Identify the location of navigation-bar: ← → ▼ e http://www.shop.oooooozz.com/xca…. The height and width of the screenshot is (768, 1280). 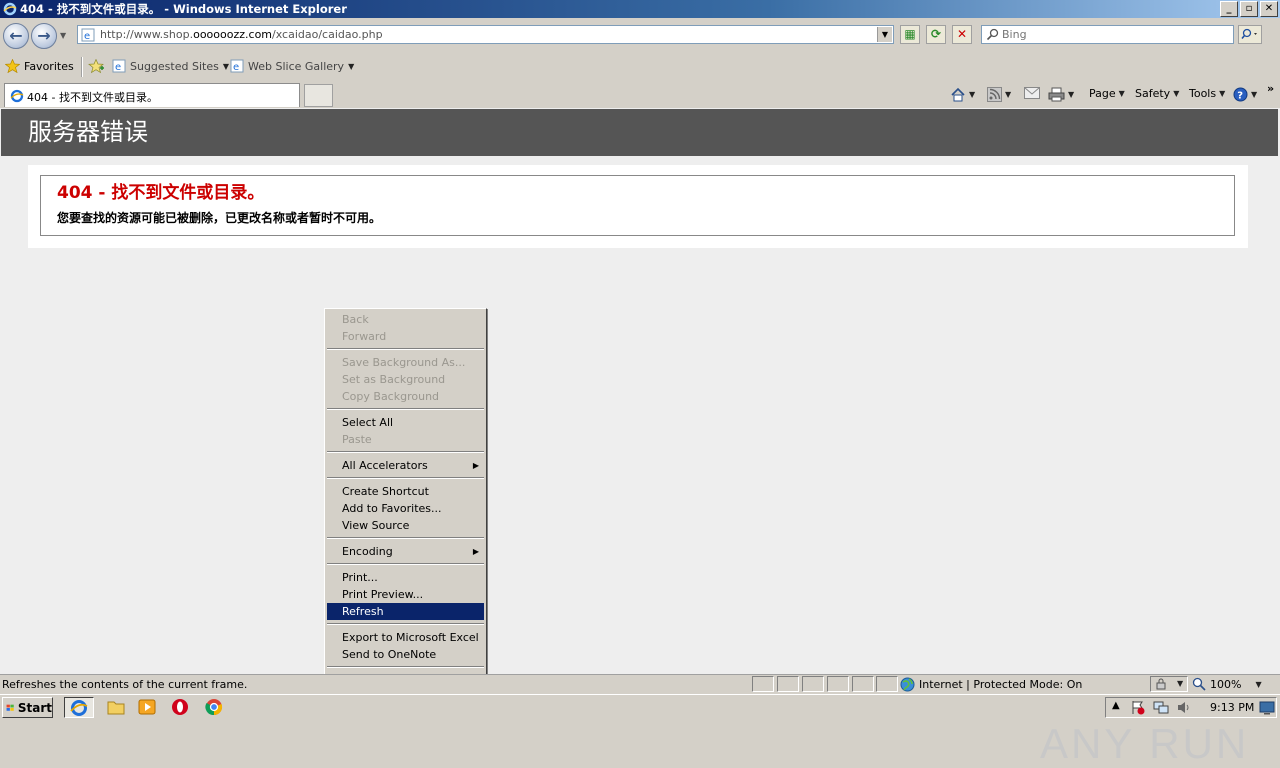
(640, 35).